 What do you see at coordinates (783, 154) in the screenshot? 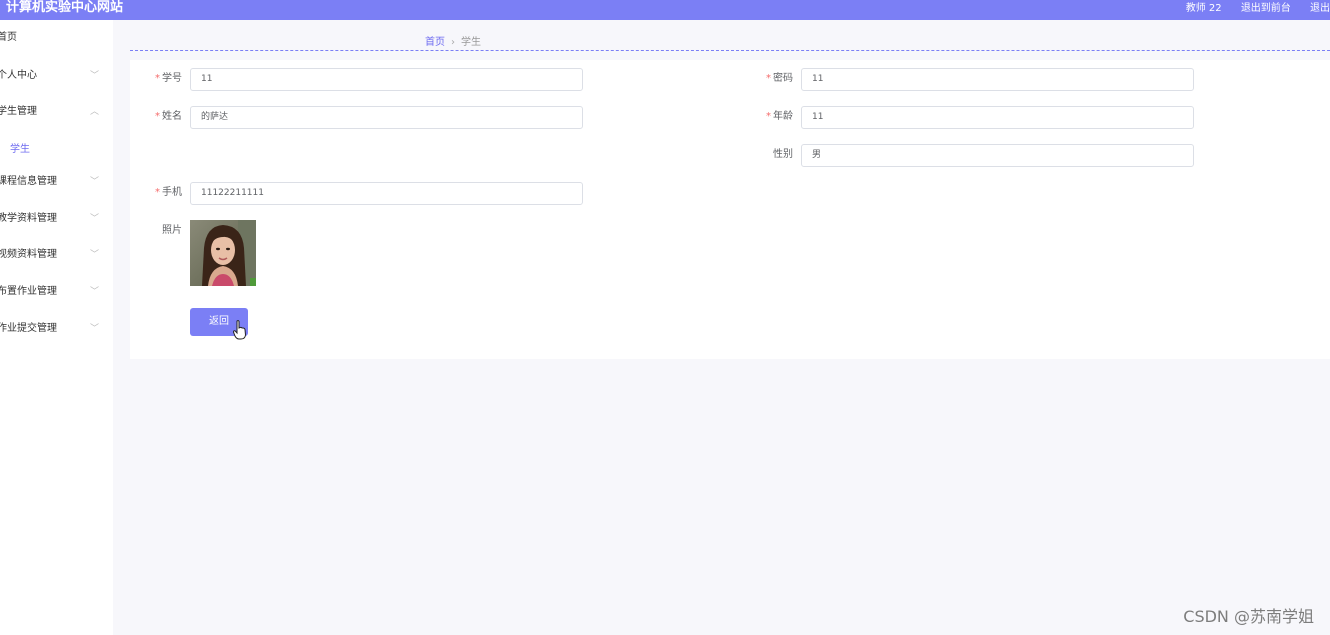
I see `gender-label: 性别` at bounding box center [783, 154].